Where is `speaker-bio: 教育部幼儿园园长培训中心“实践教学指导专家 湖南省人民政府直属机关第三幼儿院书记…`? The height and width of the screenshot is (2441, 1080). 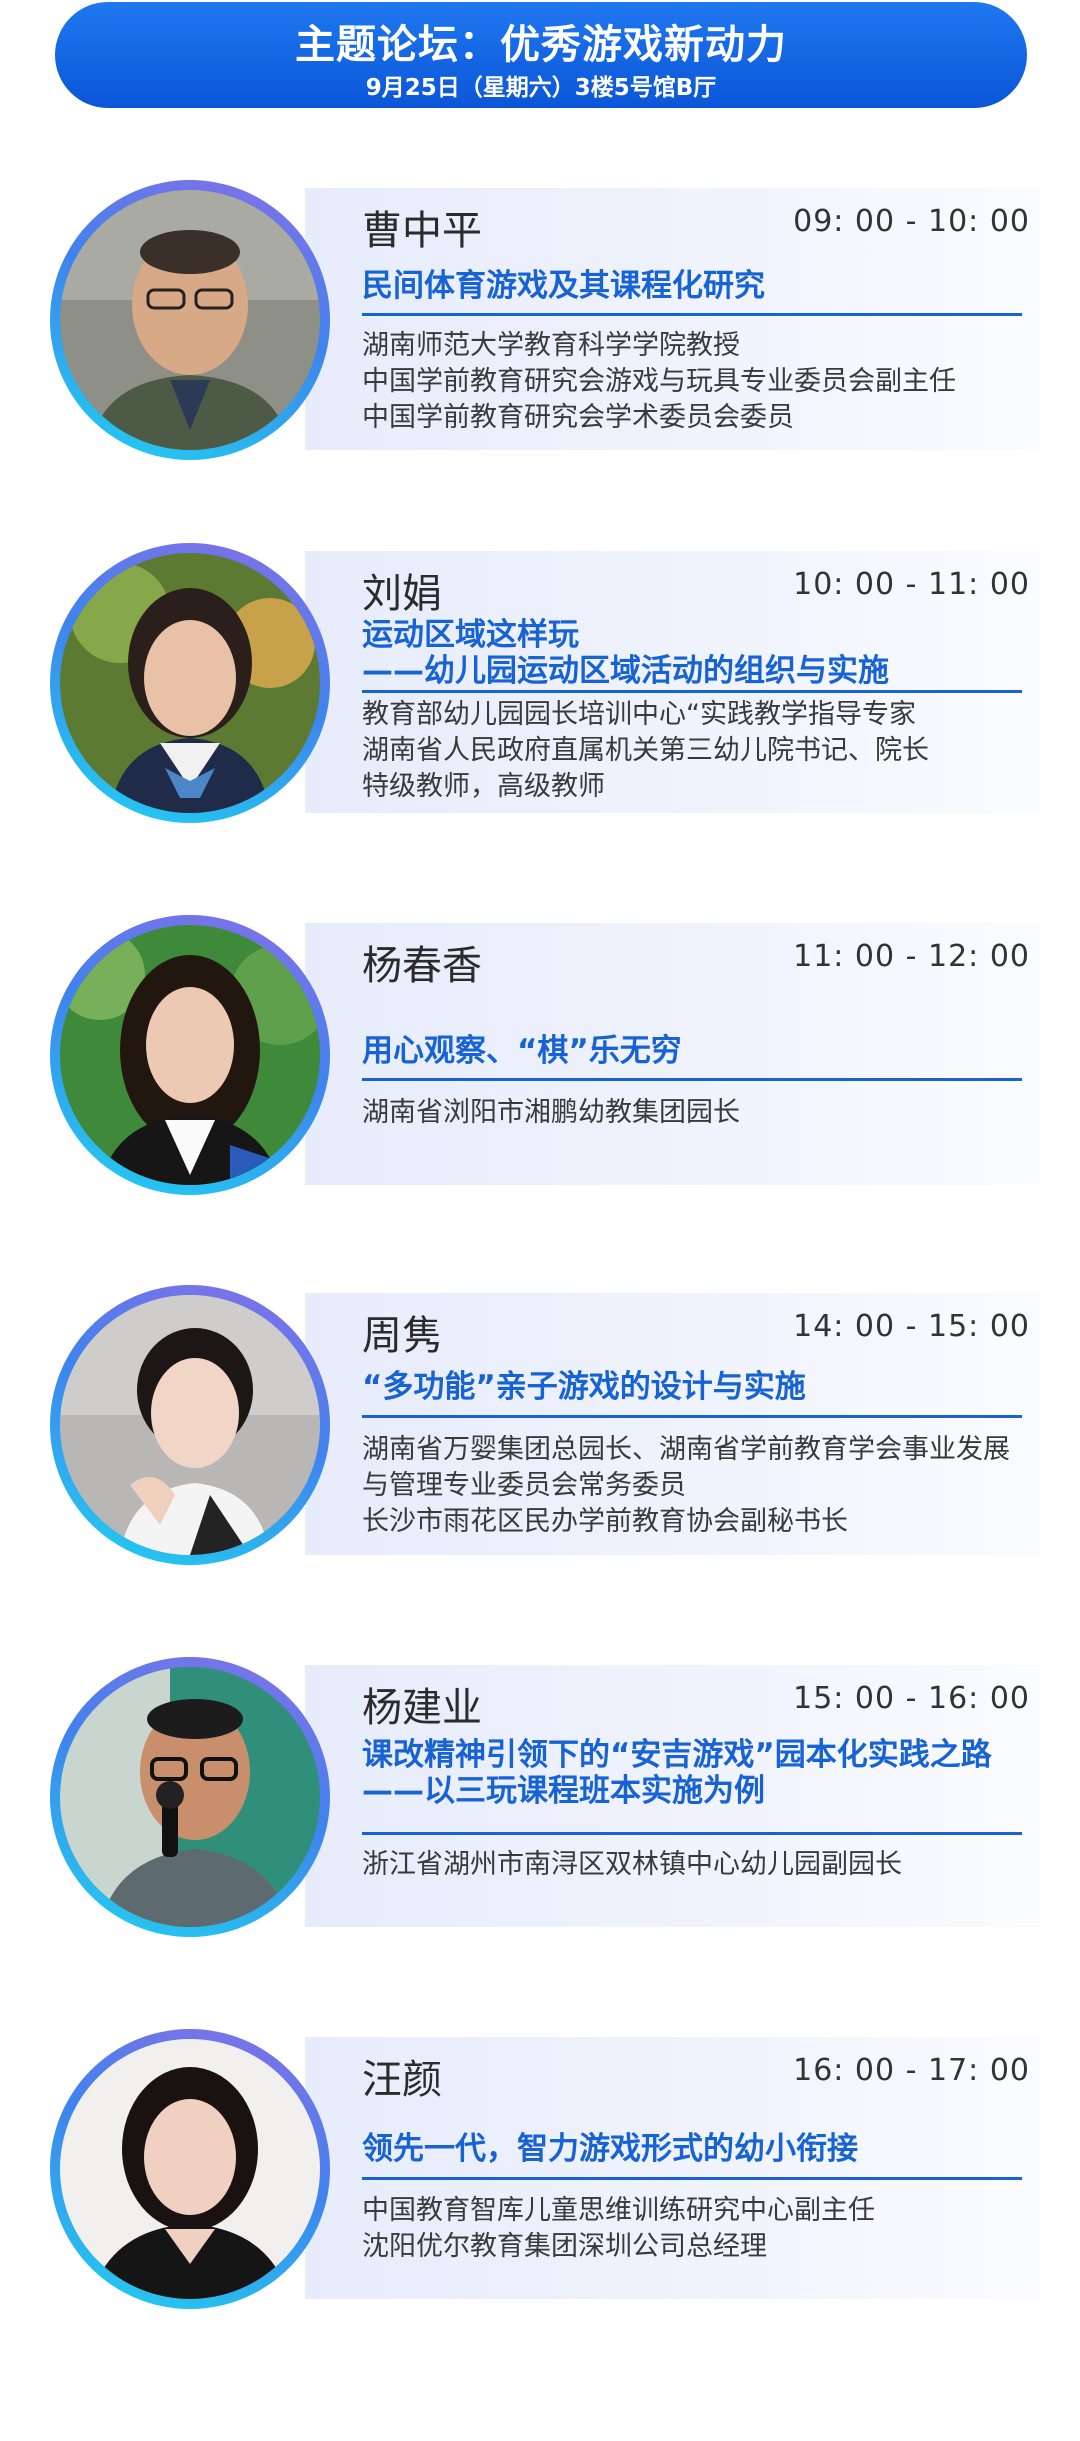 speaker-bio: 教育部幼儿园园长培训中心“实践教学指导专家 湖南省人民政府直属机关第三幼儿院书记… is located at coordinates (701, 751).